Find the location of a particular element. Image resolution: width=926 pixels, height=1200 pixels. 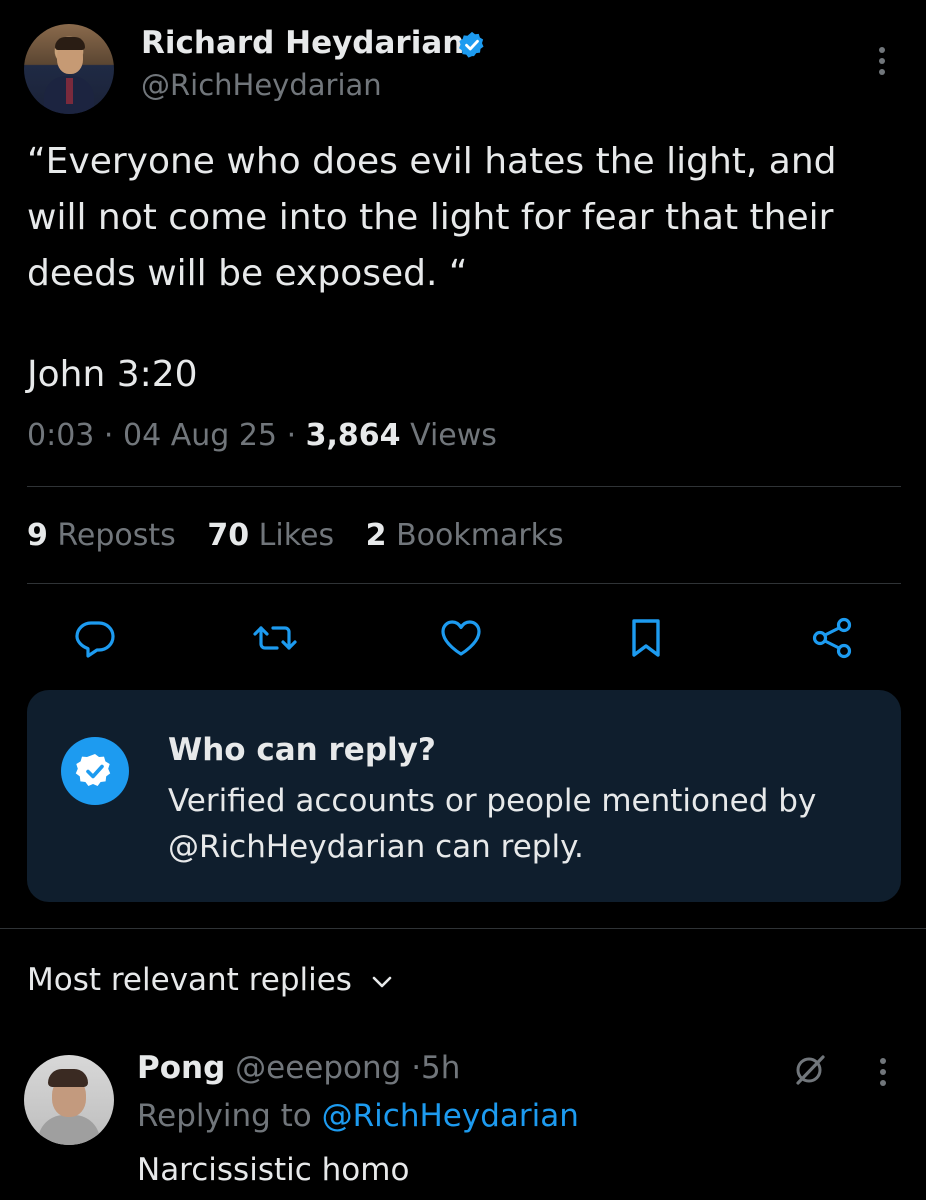

tweet-meta: 0:03 · 04 Aug 25 · 3,864 Views is located at coordinates (262, 435).